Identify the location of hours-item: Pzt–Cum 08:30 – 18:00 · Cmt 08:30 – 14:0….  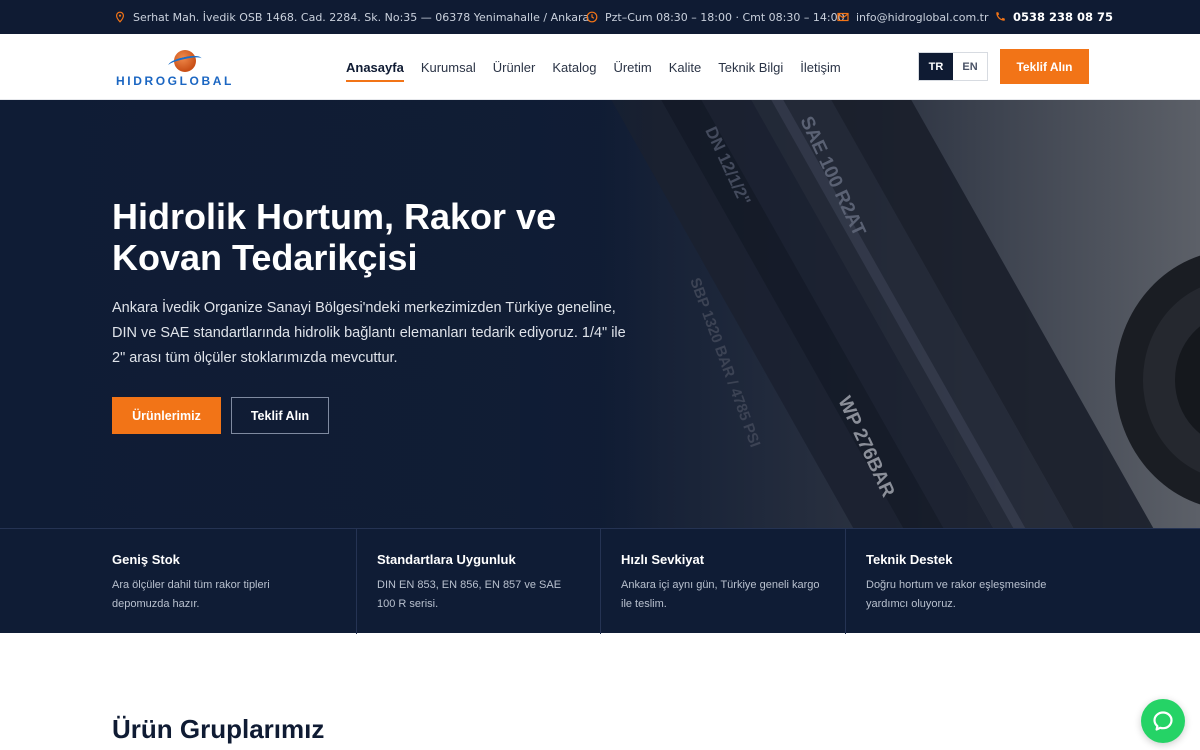
(715, 17).